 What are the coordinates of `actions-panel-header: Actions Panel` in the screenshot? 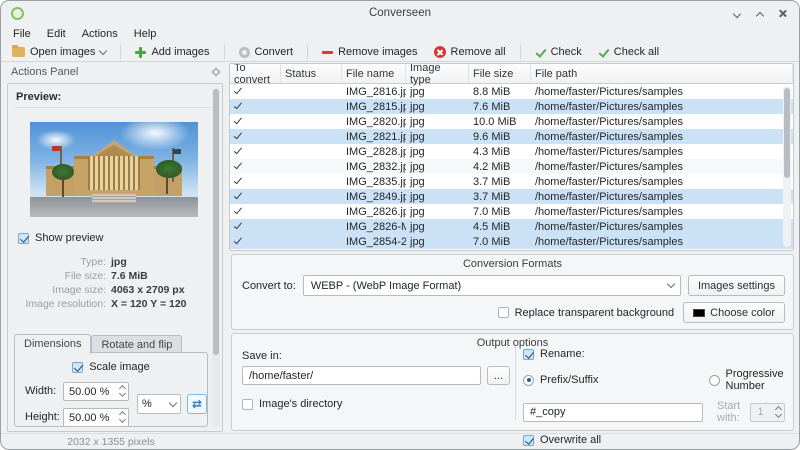 It's located at (115, 72).